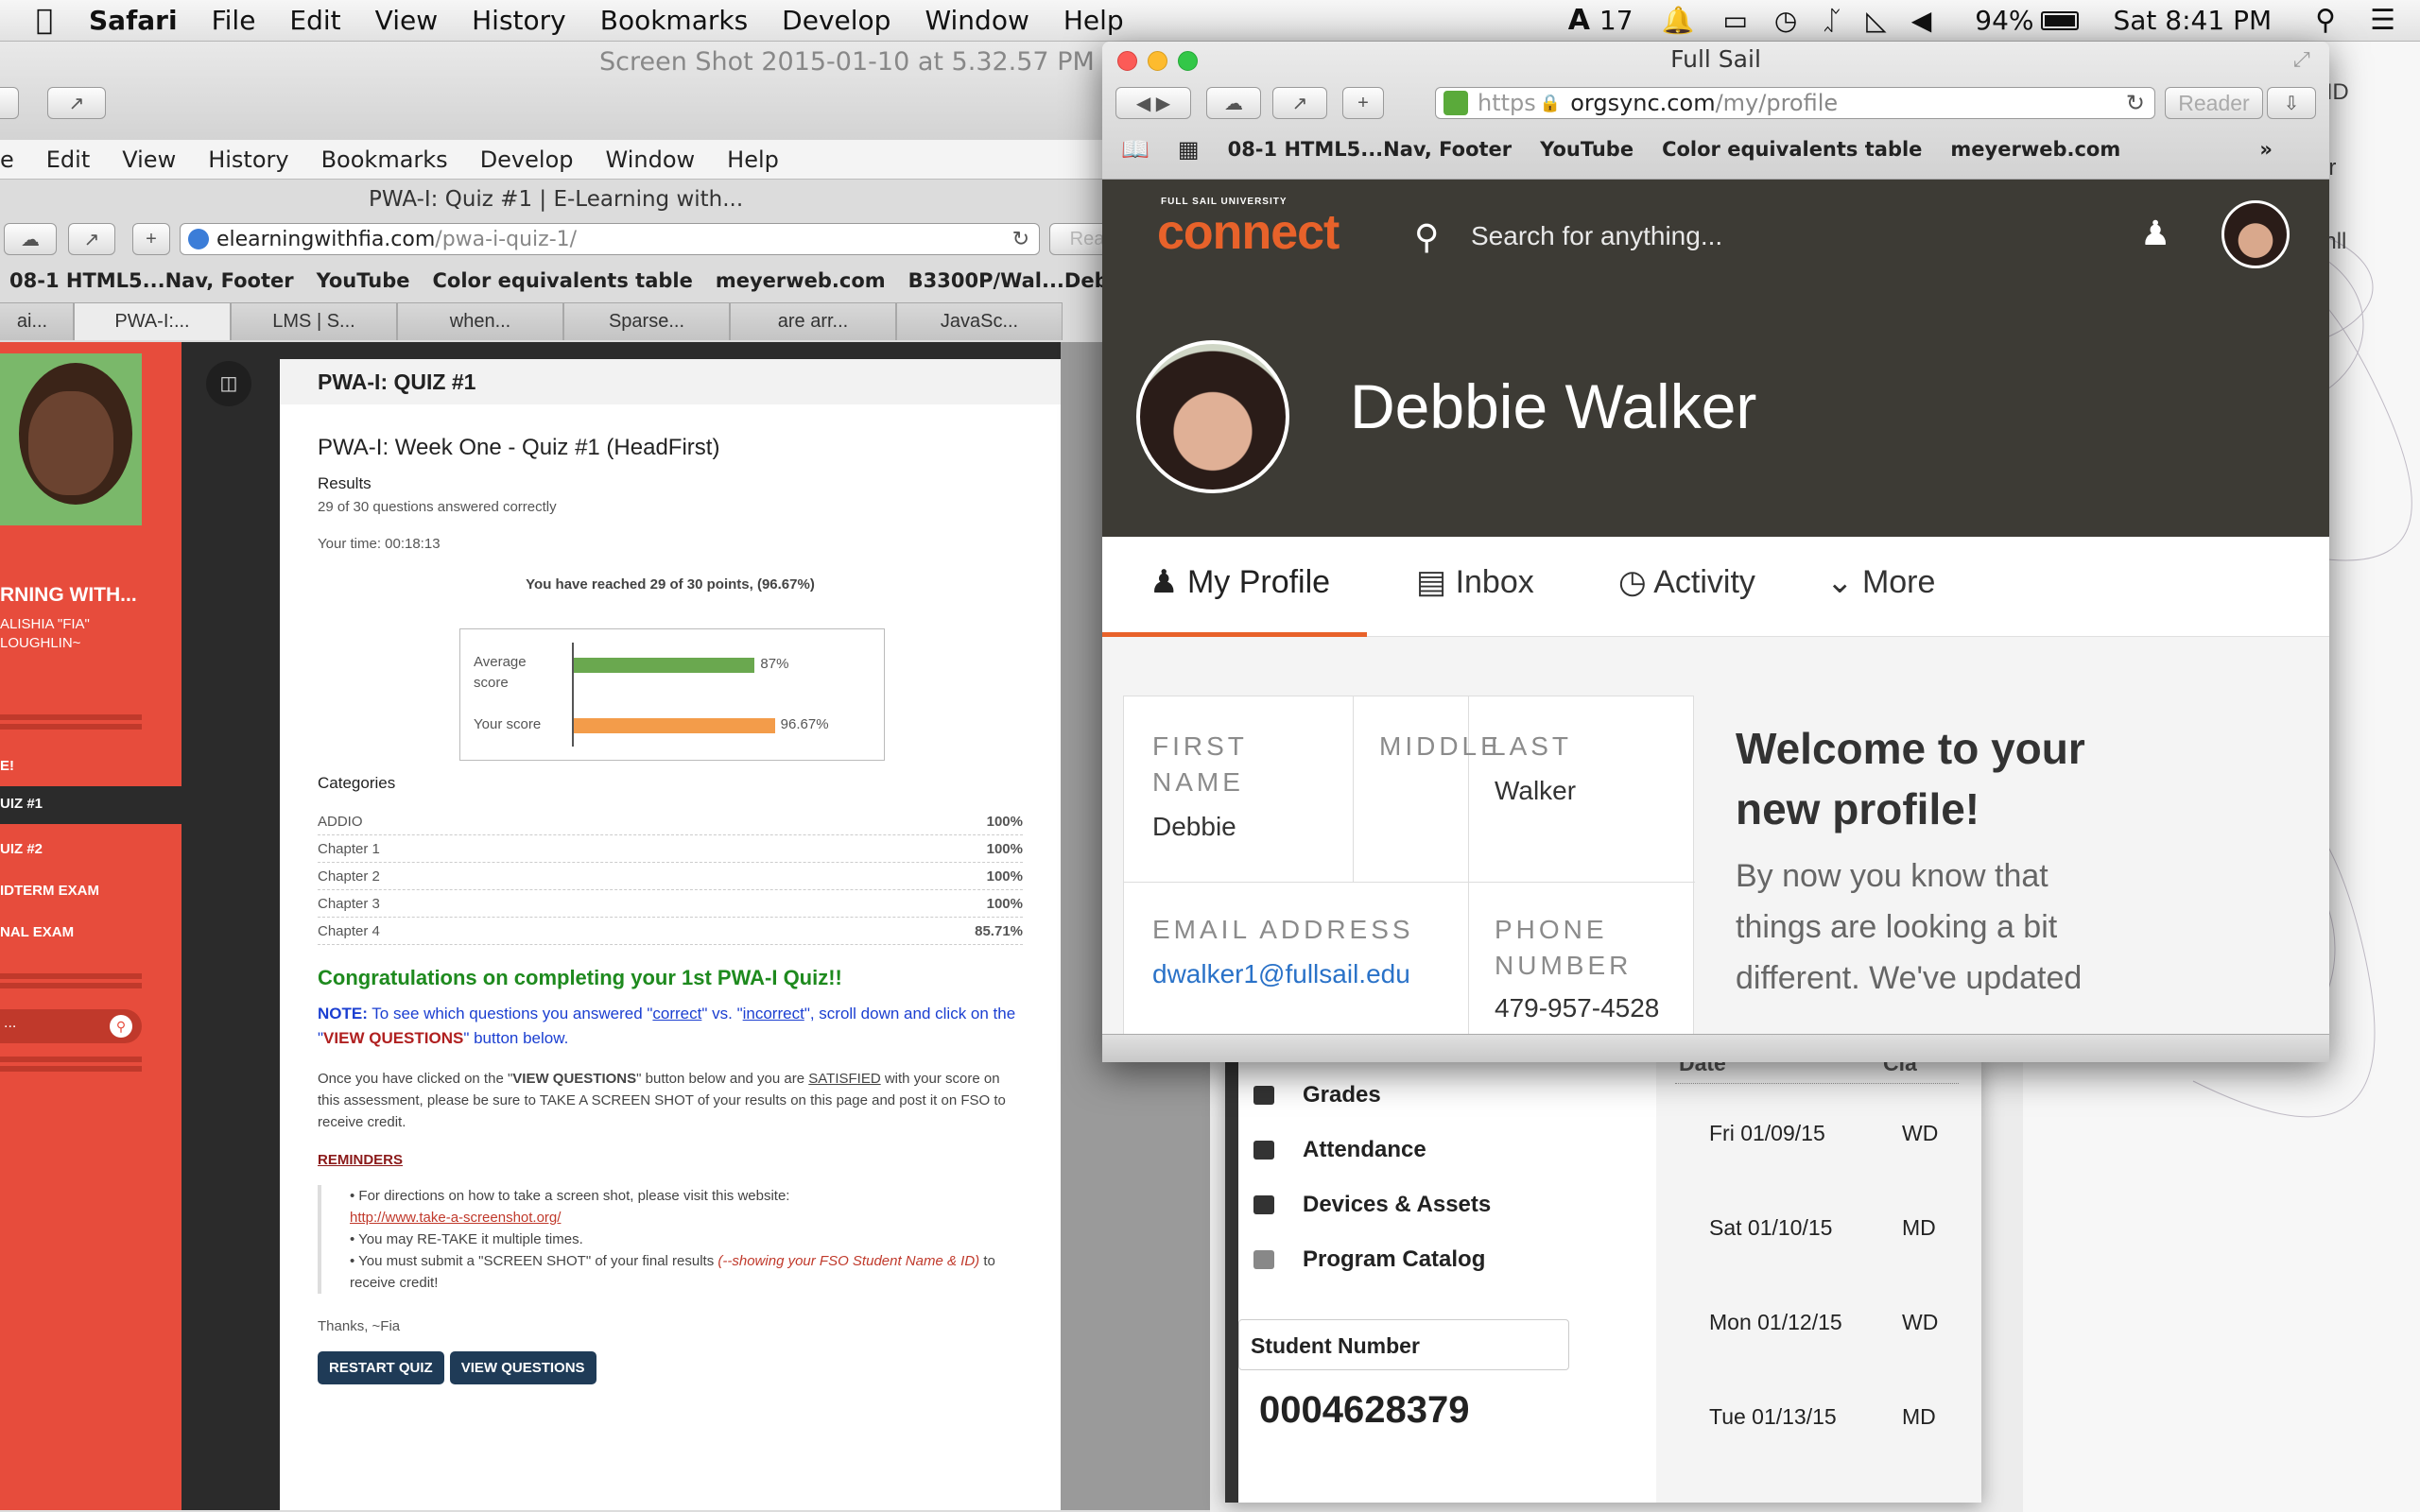  I want to click on back-bookmark-2: Color equivalents table, so click(563, 280).